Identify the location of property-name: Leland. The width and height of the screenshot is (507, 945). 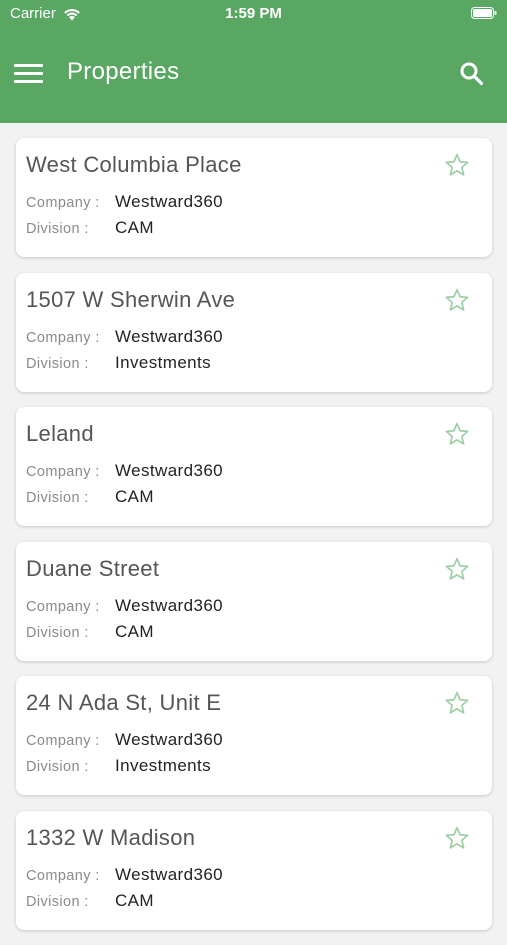
(60, 433).